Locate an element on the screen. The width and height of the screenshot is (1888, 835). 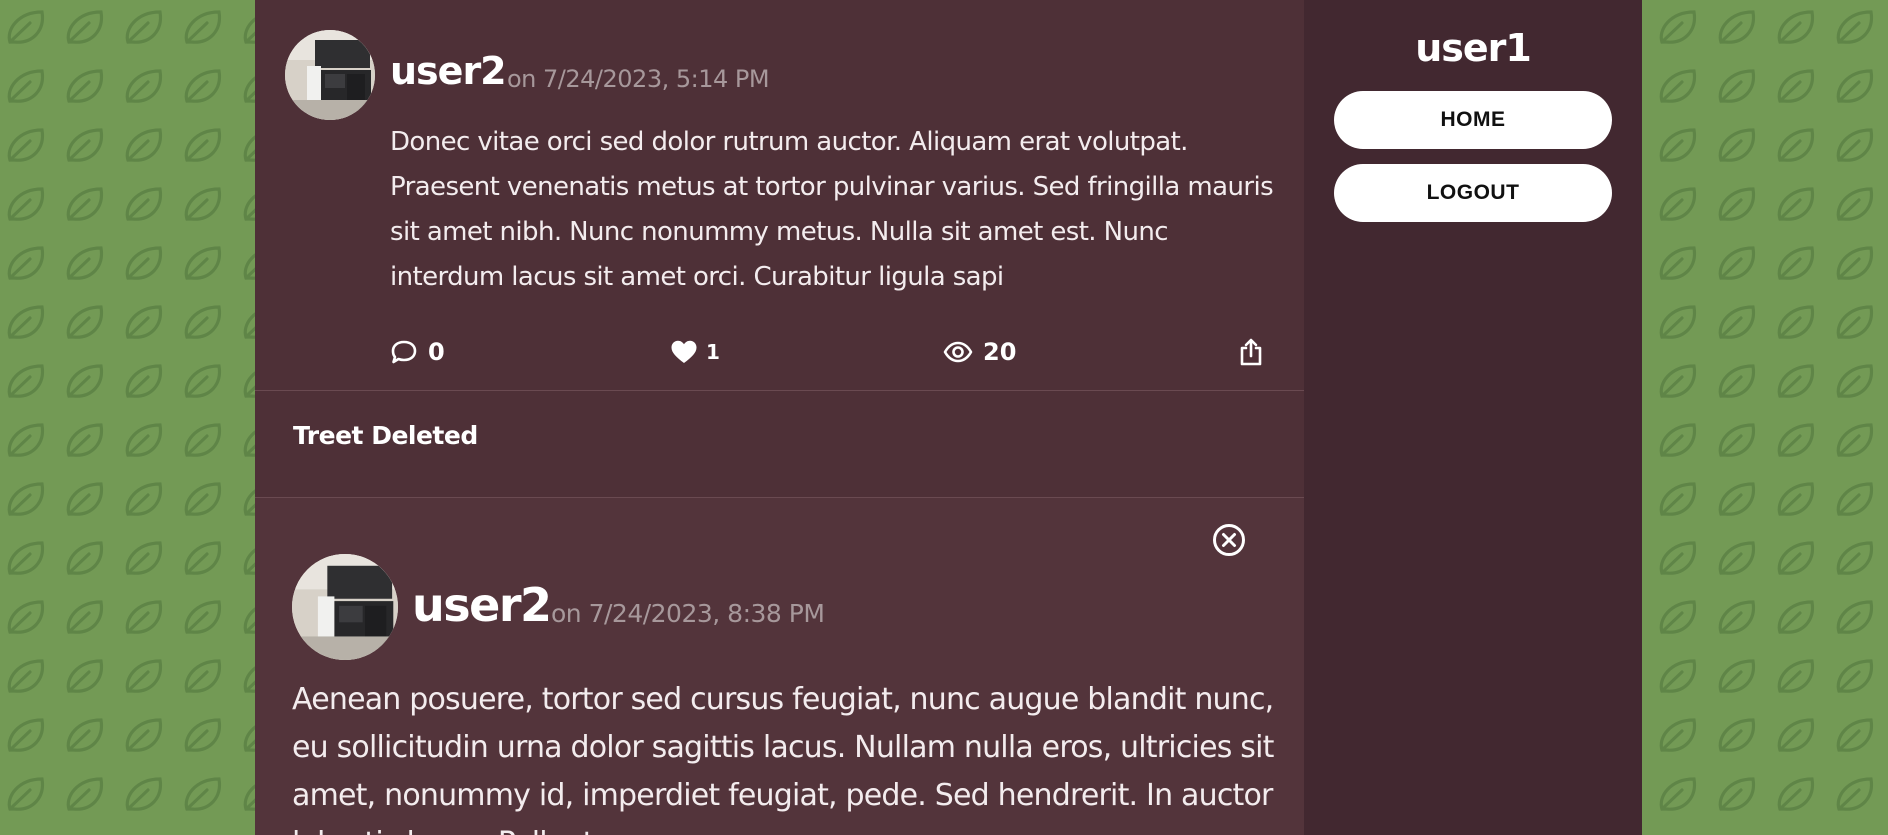
treet-timestamp: on 7/24/2023, 8:38 PM is located at coordinates (688, 613).